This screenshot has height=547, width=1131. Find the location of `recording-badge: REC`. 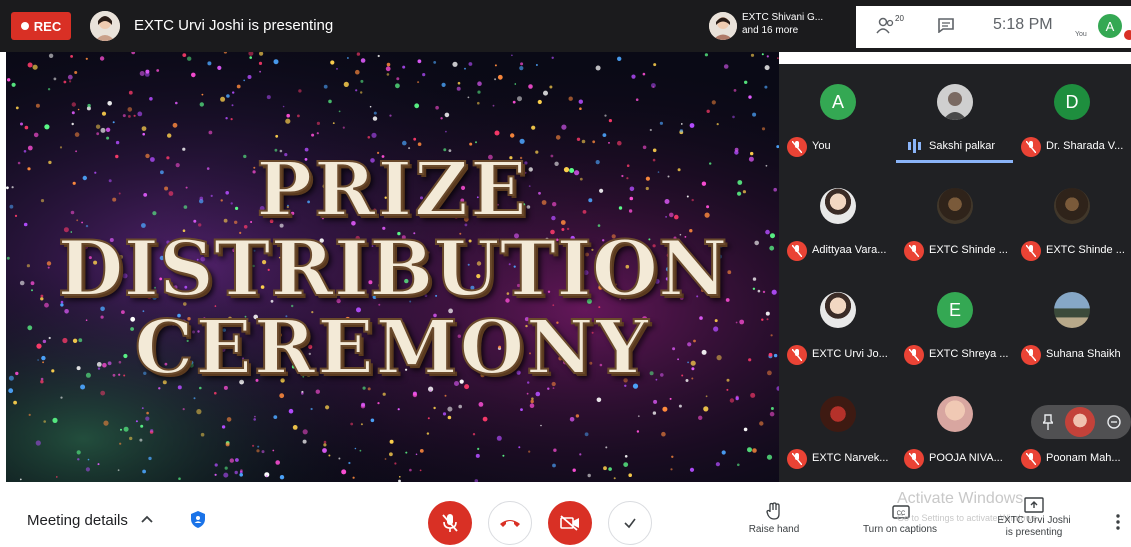

recording-badge: REC is located at coordinates (41, 26).